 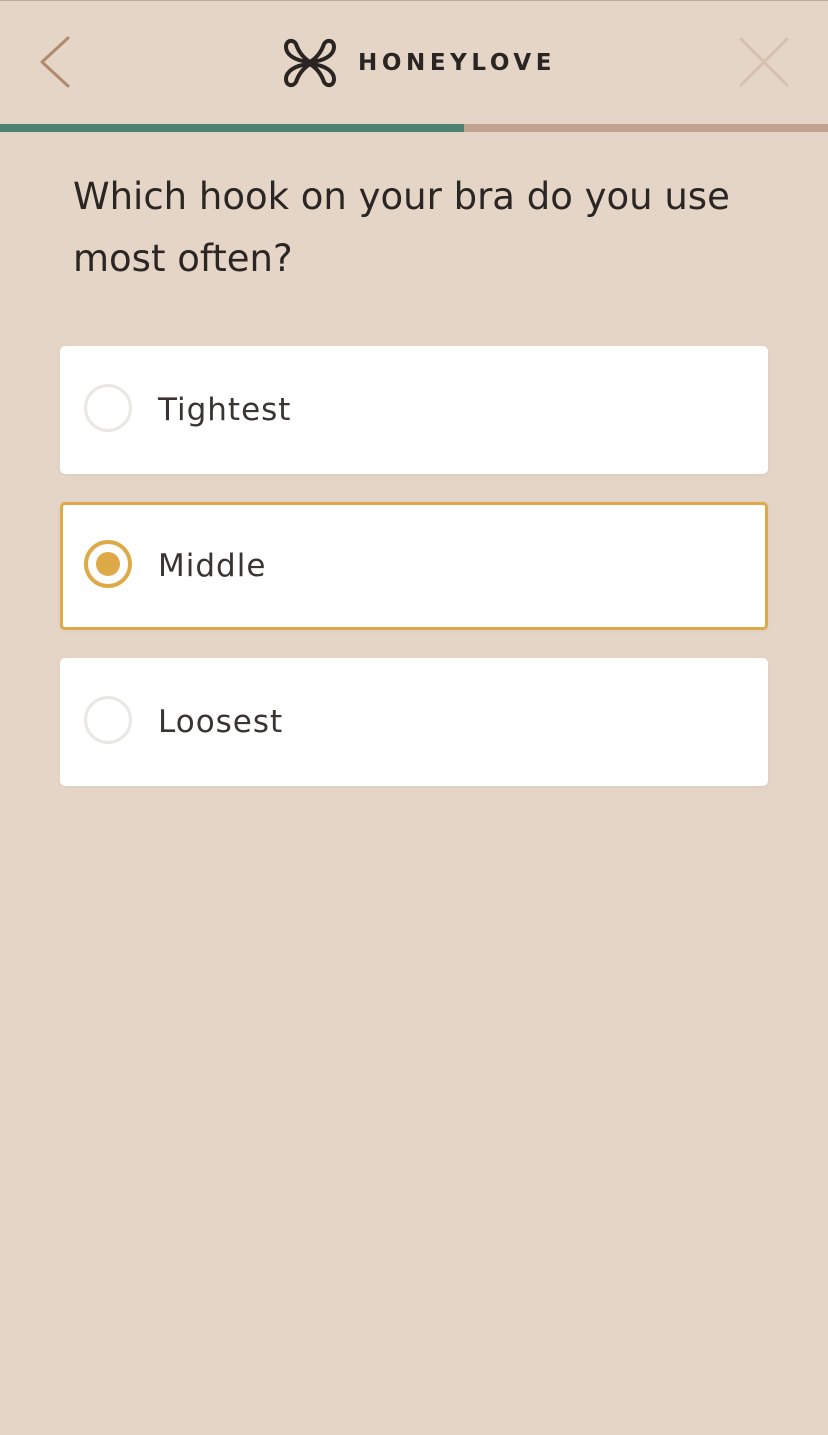 I want to click on option-label: Loosest, so click(x=221, y=722).